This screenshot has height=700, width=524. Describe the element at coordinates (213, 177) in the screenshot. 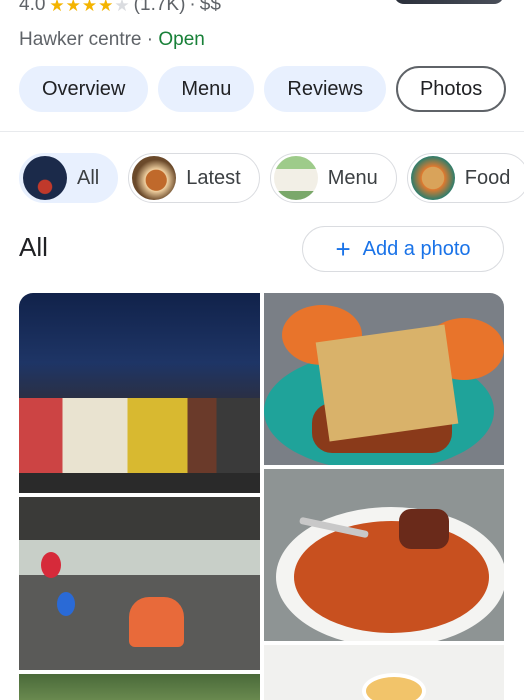

I see `chip-label: Latest` at that location.